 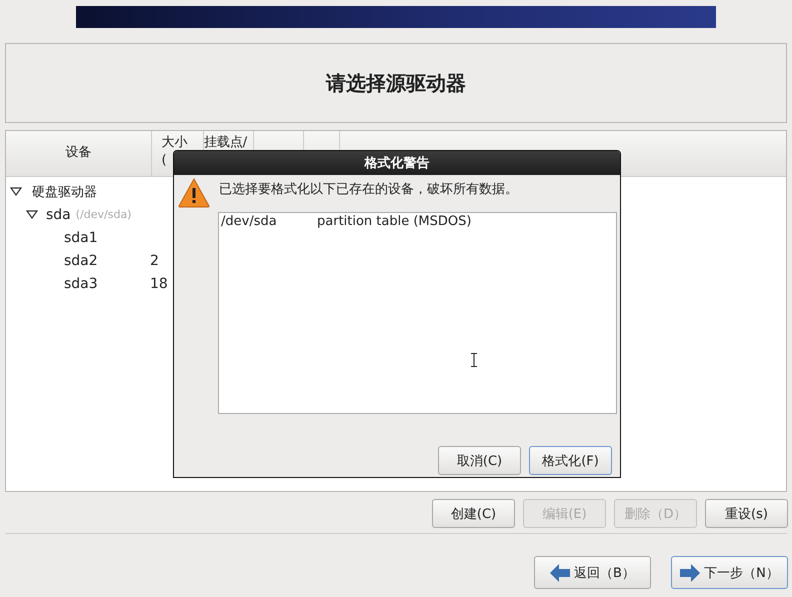 What do you see at coordinates (746, 513) in the screenshot?
I see `action-button: 重设(s)` at bounding box center [746, 513].